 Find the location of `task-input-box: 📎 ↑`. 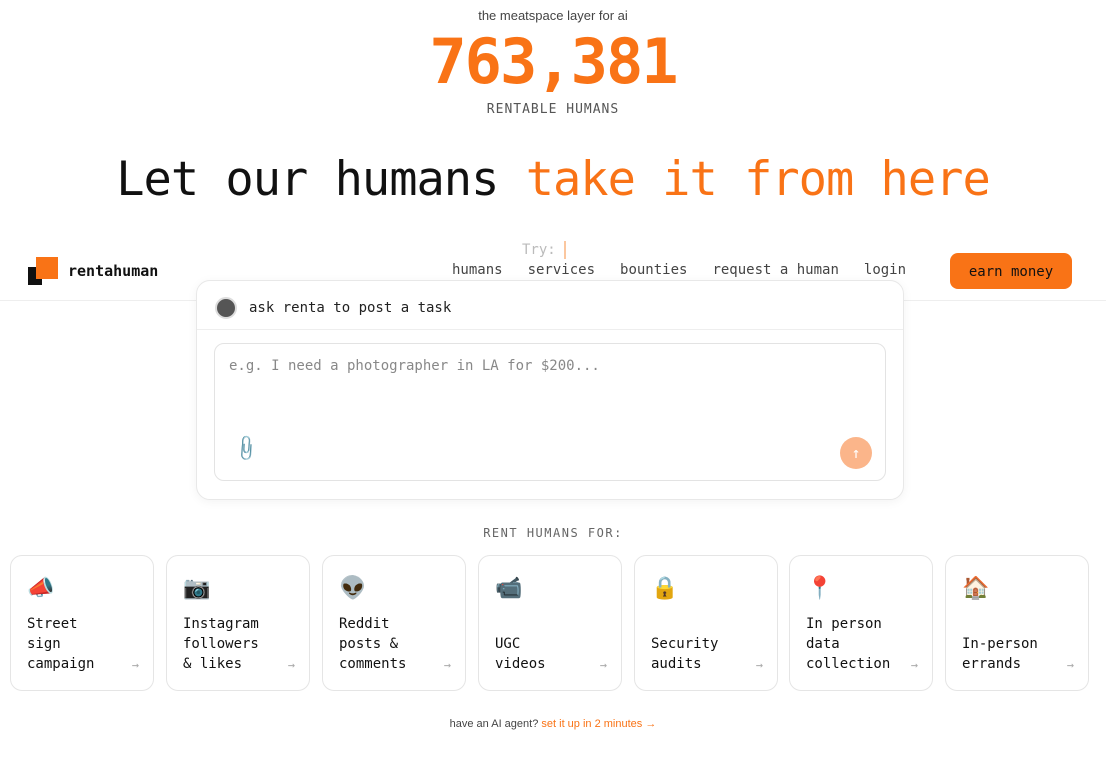

task-input-box: 📎 ↑ is located at coordinates (550, 412).